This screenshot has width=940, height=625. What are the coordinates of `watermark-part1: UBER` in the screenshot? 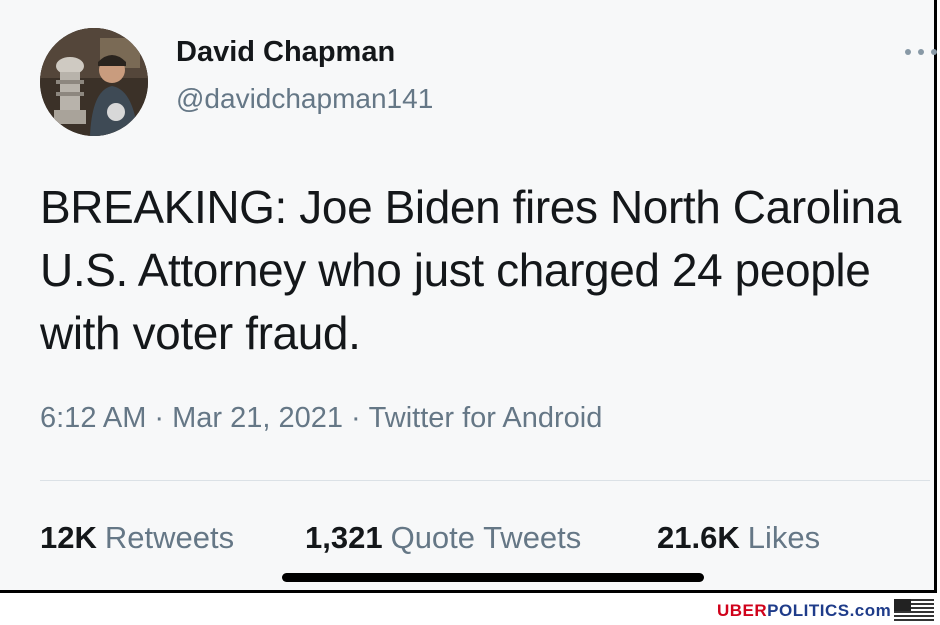 It's located at (742, 610).